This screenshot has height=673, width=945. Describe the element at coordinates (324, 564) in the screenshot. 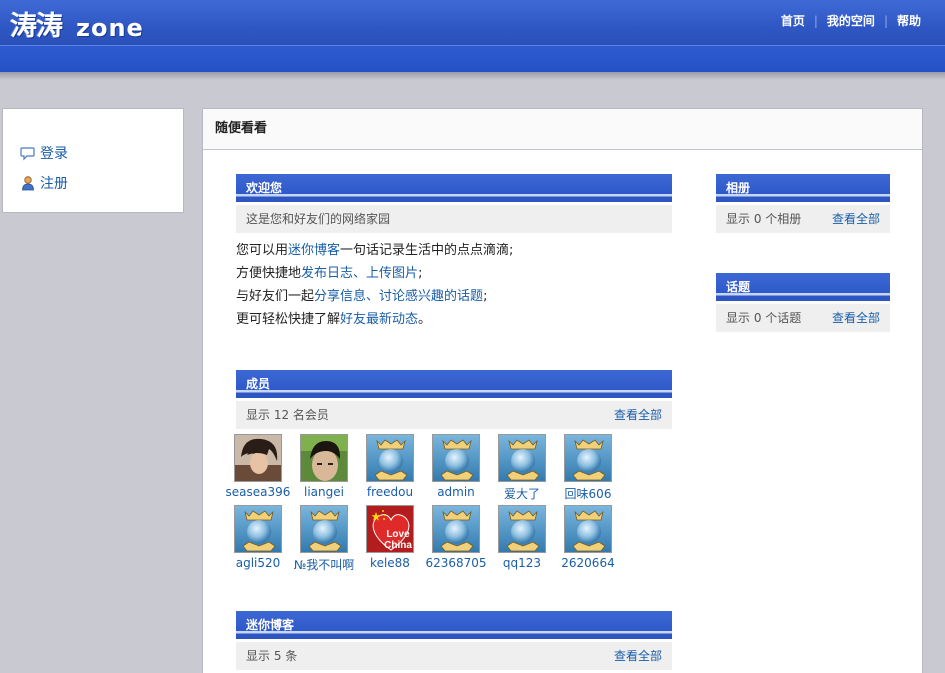

I see `member-name: №我不叫啊` at that location.